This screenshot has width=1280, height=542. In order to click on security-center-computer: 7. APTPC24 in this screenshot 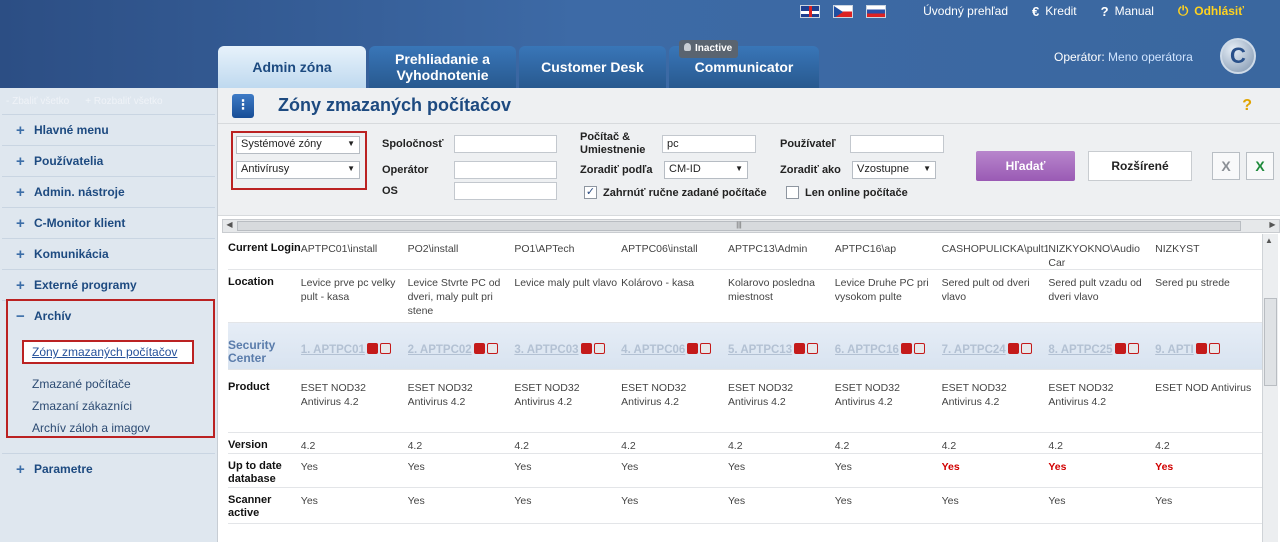, I will do `click(974, 350)`.